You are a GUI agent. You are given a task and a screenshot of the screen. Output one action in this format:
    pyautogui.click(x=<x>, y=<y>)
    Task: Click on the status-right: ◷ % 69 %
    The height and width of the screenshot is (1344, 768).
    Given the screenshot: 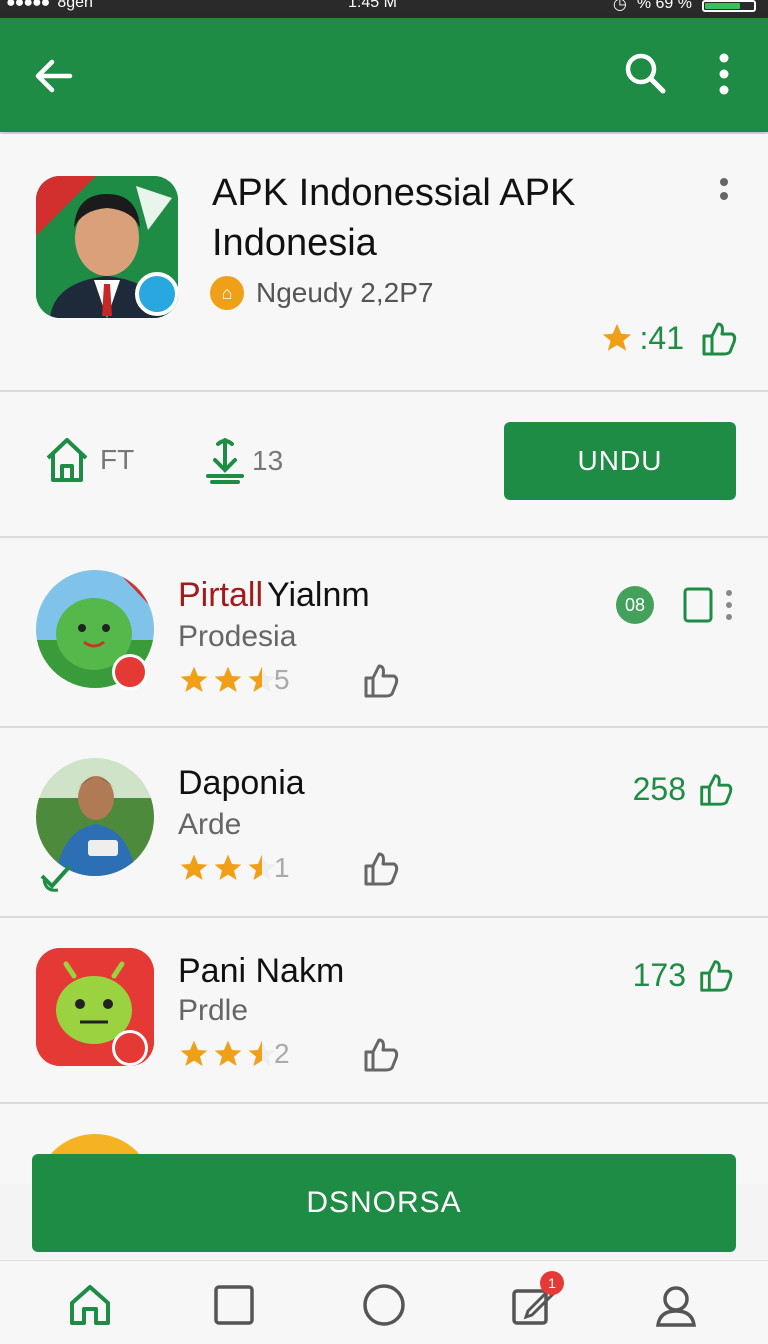 What is the action you would take?
    pyautogui.click(x=684, y=7)
    